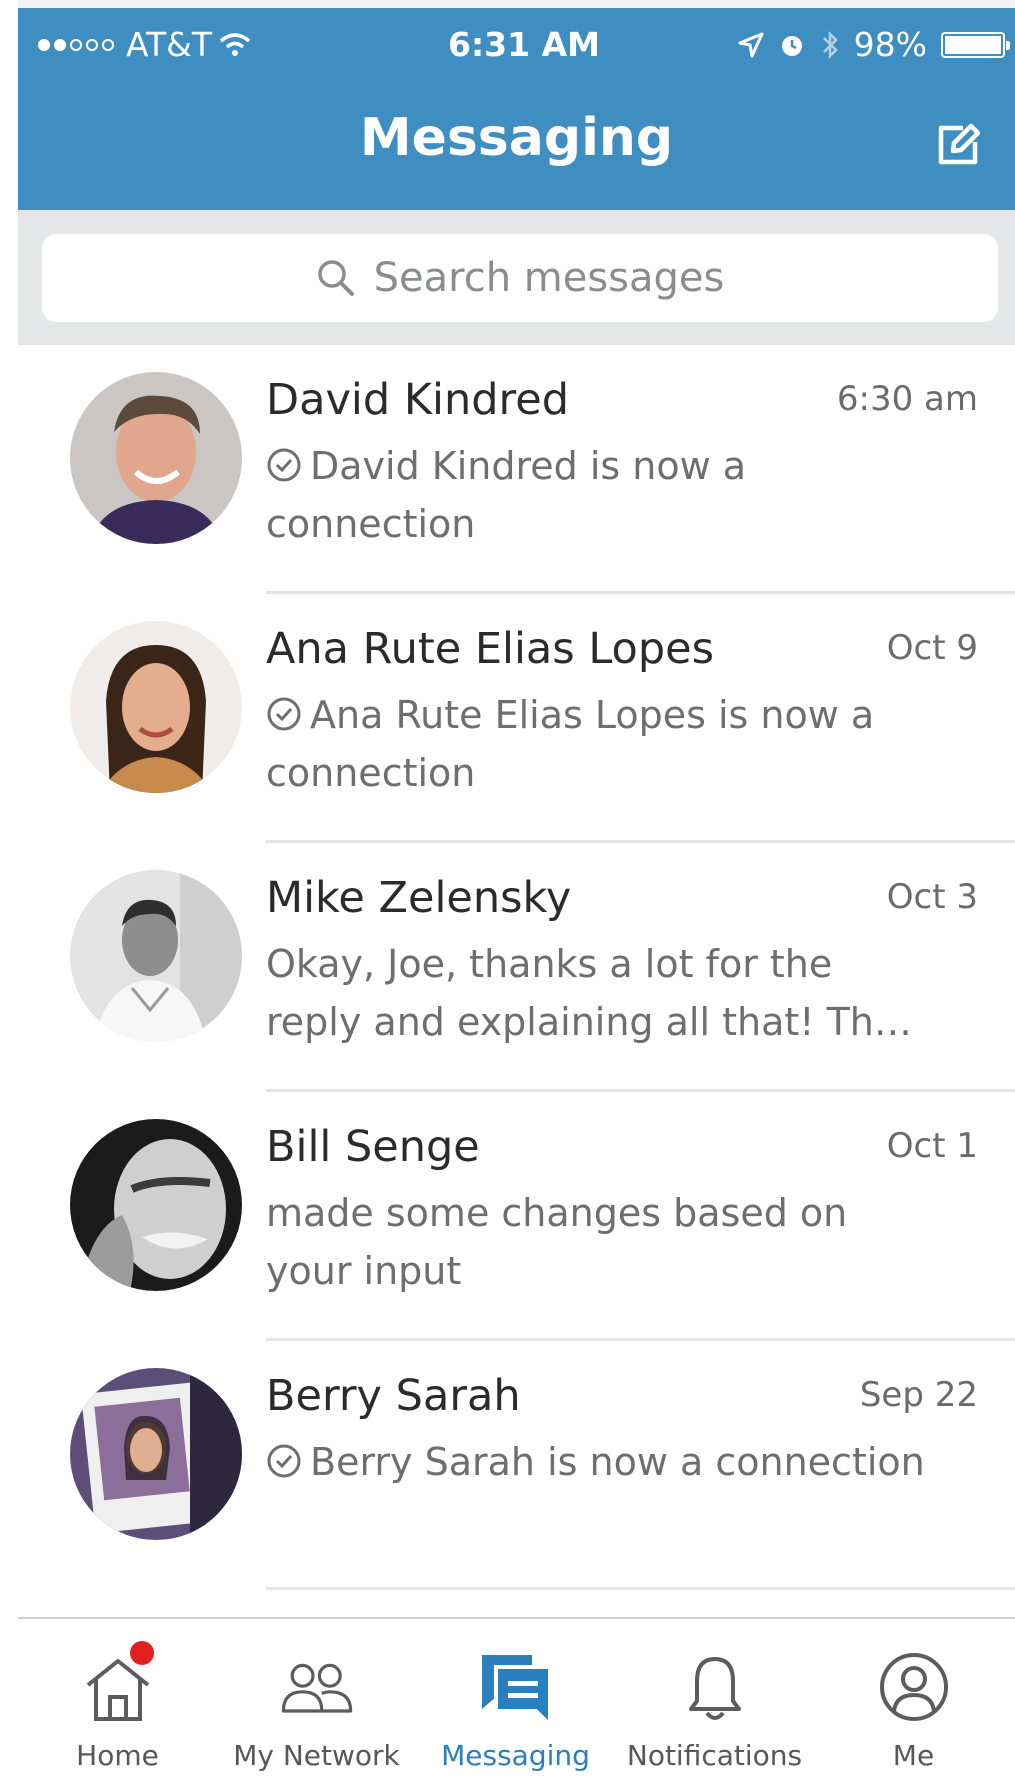  What do you see at coordinates (506, 495) in the screenshot?
I see `preview-text: David Kindred is now a connection` at bounding box center [506, 495].